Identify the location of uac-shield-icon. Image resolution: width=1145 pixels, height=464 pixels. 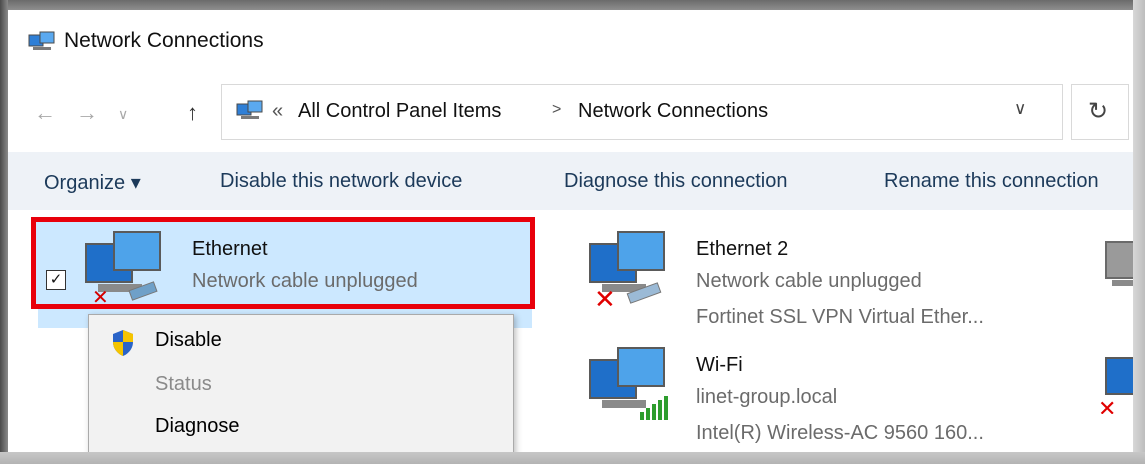
(123, 343).